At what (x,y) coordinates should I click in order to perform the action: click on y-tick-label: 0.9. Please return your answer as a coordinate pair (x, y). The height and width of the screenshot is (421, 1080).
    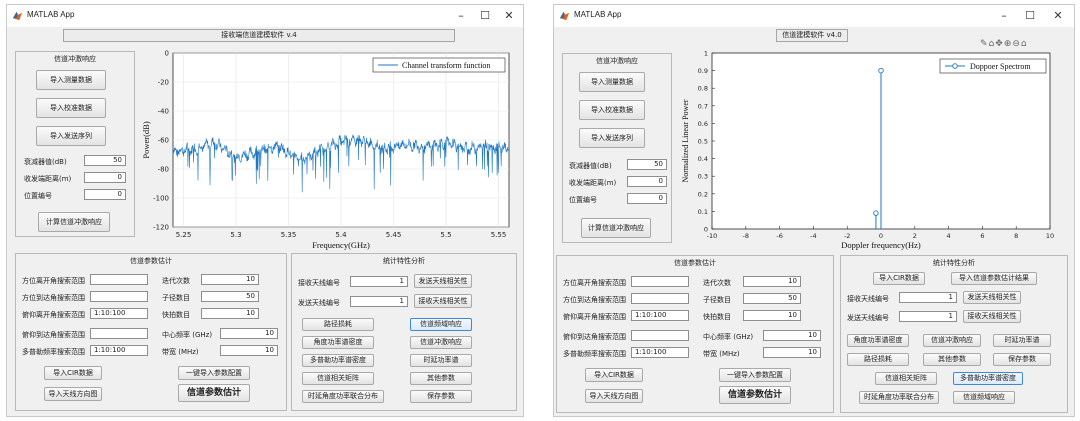
    Looking at the image, I should click on (703, 71).